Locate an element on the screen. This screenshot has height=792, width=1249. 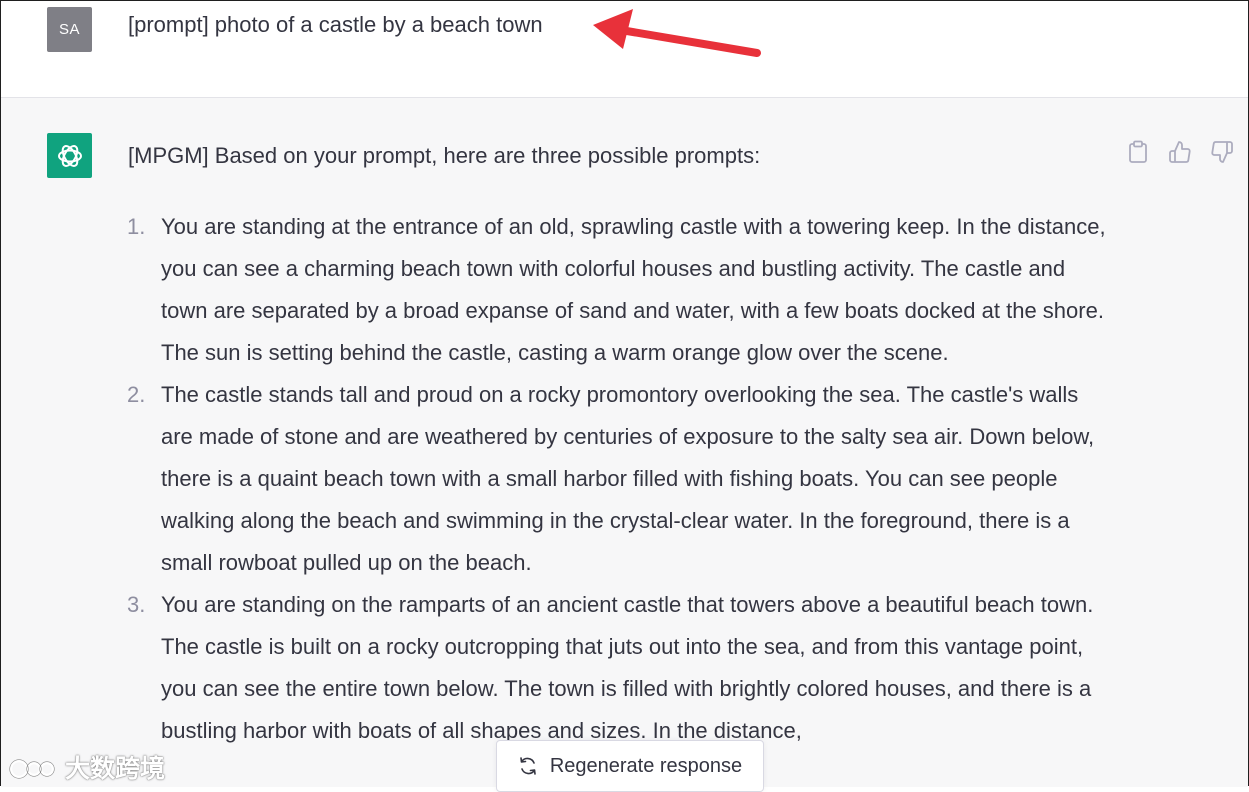
annotation-arrow-icon is located at coordinates (677, 33).